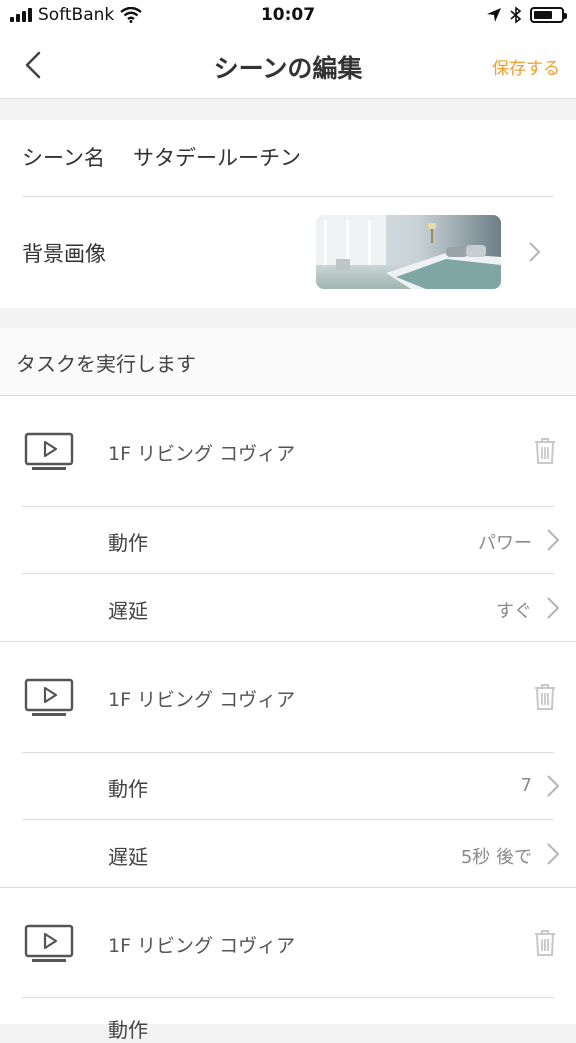 This screenshot has height=1043, width=576. I want to click on nav-bar: シーンの編集 保存する, so click(288, 65).